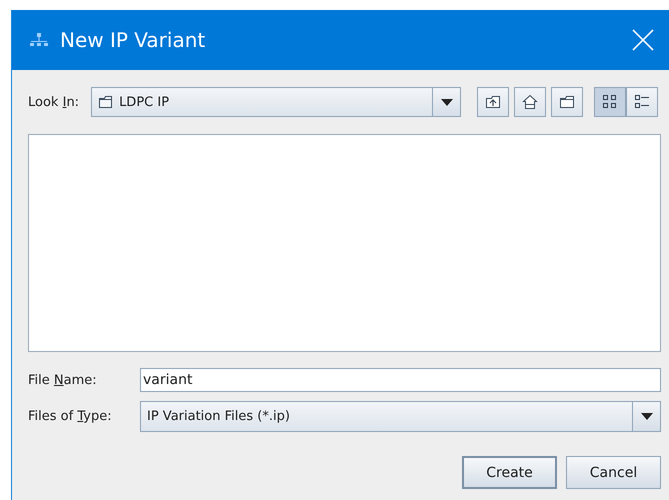 The height and width of the screenshot is (500, 669). Describe the element at coordinates (54, 102) in the screenshot. I see `look-in-label: Look In:` at that location.